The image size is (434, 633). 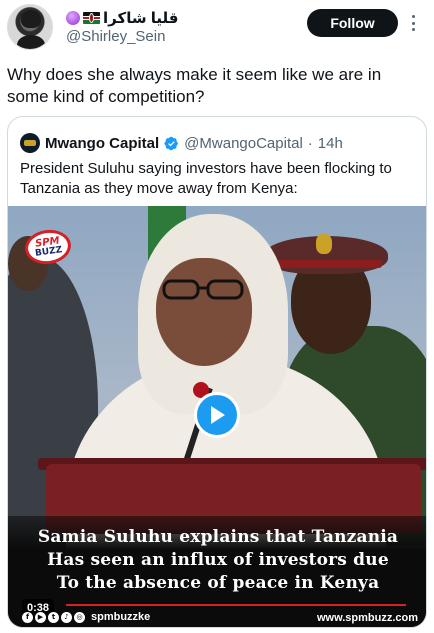 I want to click on author-avatar, so click(x=30, y=27).